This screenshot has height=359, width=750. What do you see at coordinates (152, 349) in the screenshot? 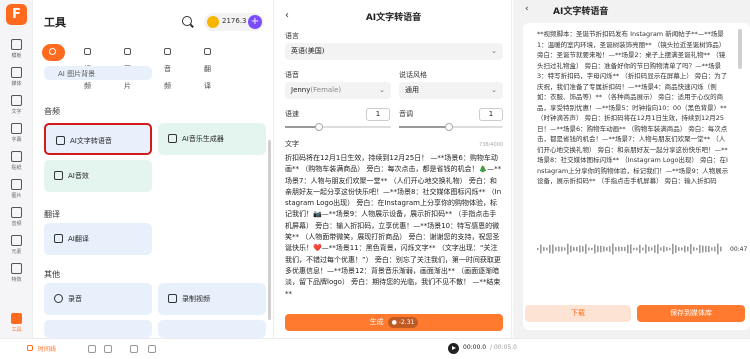
I see `delete-icon` at bounding box center [152, 349].